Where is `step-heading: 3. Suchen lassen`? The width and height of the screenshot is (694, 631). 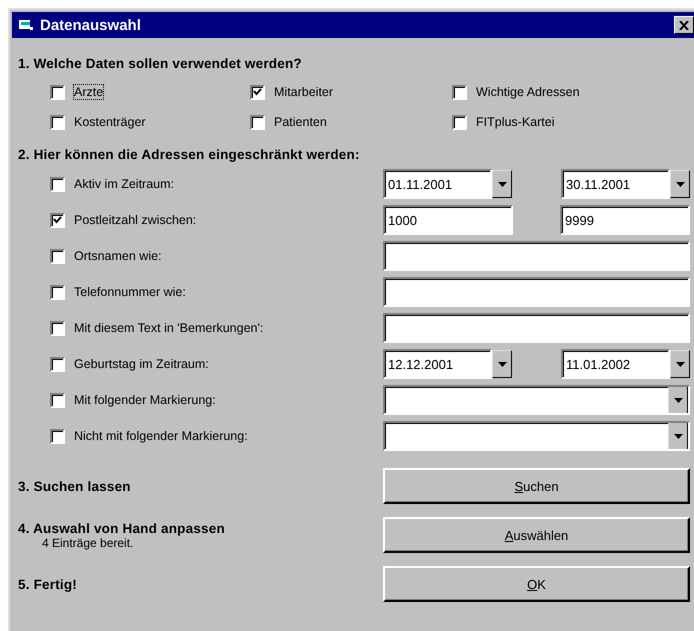
step-heading: 3. Suchen lassen is located at coordinates (75, 486).